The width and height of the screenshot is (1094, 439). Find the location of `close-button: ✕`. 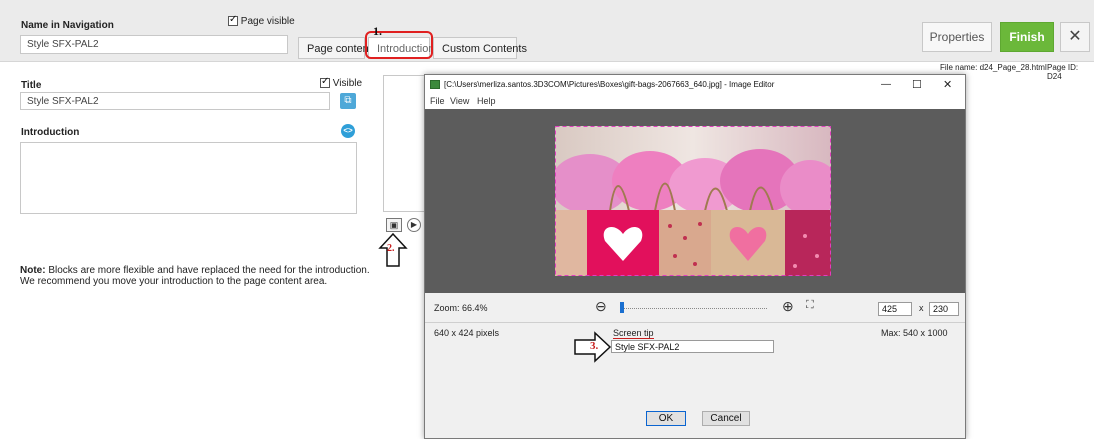

close-button: ✕ is located at coordinates (1075, 37).